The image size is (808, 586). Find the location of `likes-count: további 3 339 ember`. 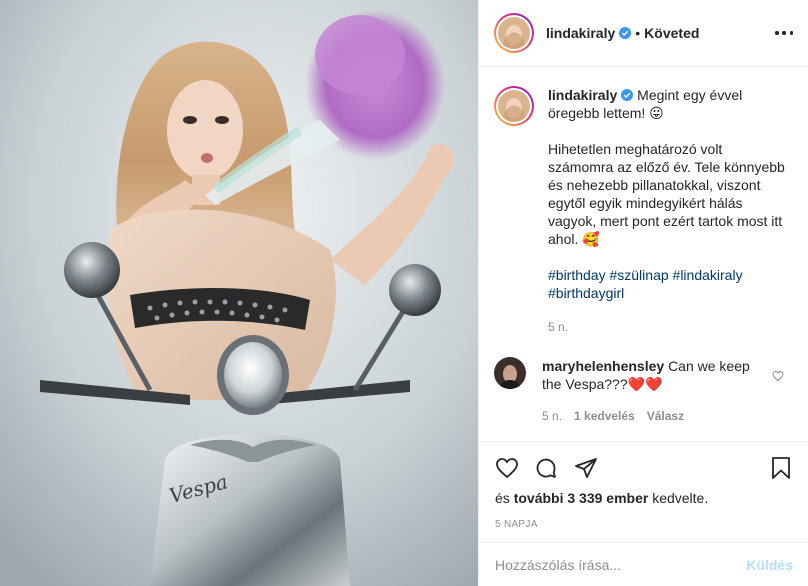

likes-count: további 3 339 ember is located at coordinates (581, 498).